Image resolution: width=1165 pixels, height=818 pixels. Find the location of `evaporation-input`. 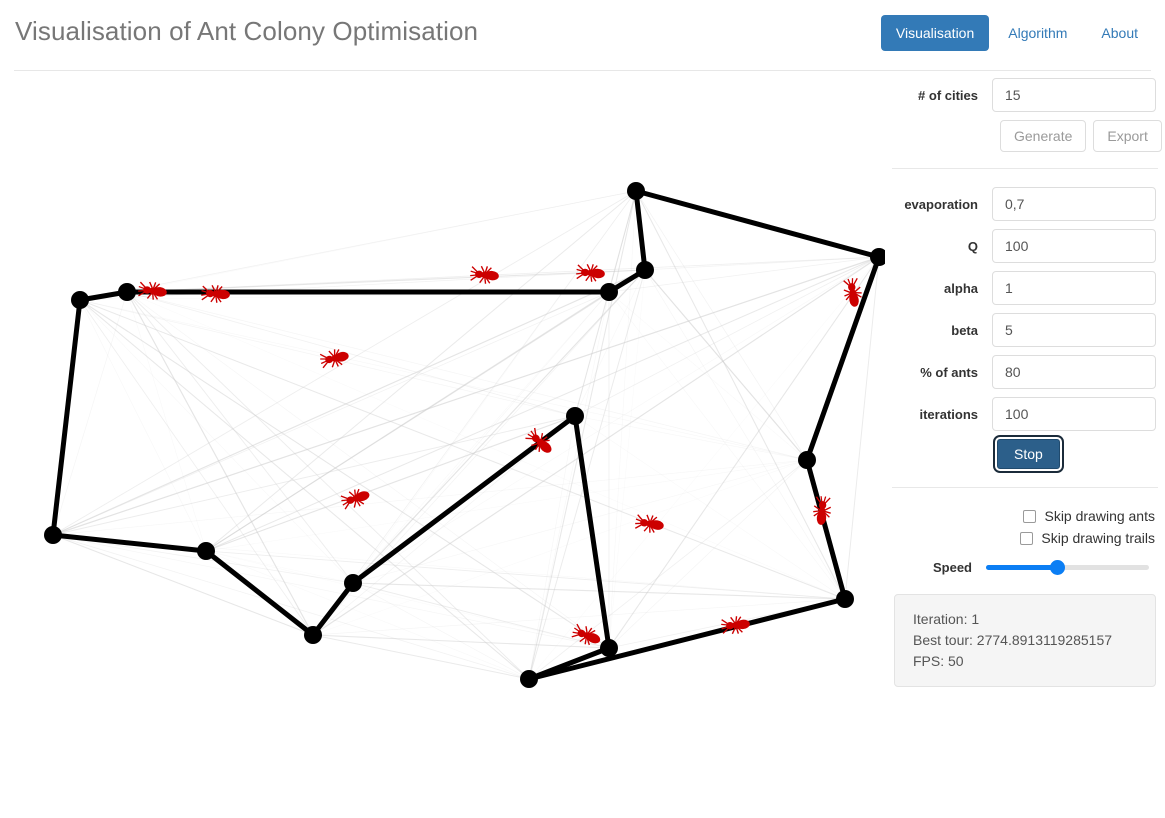

evaporation-input is located at coordinates (1074, 204).